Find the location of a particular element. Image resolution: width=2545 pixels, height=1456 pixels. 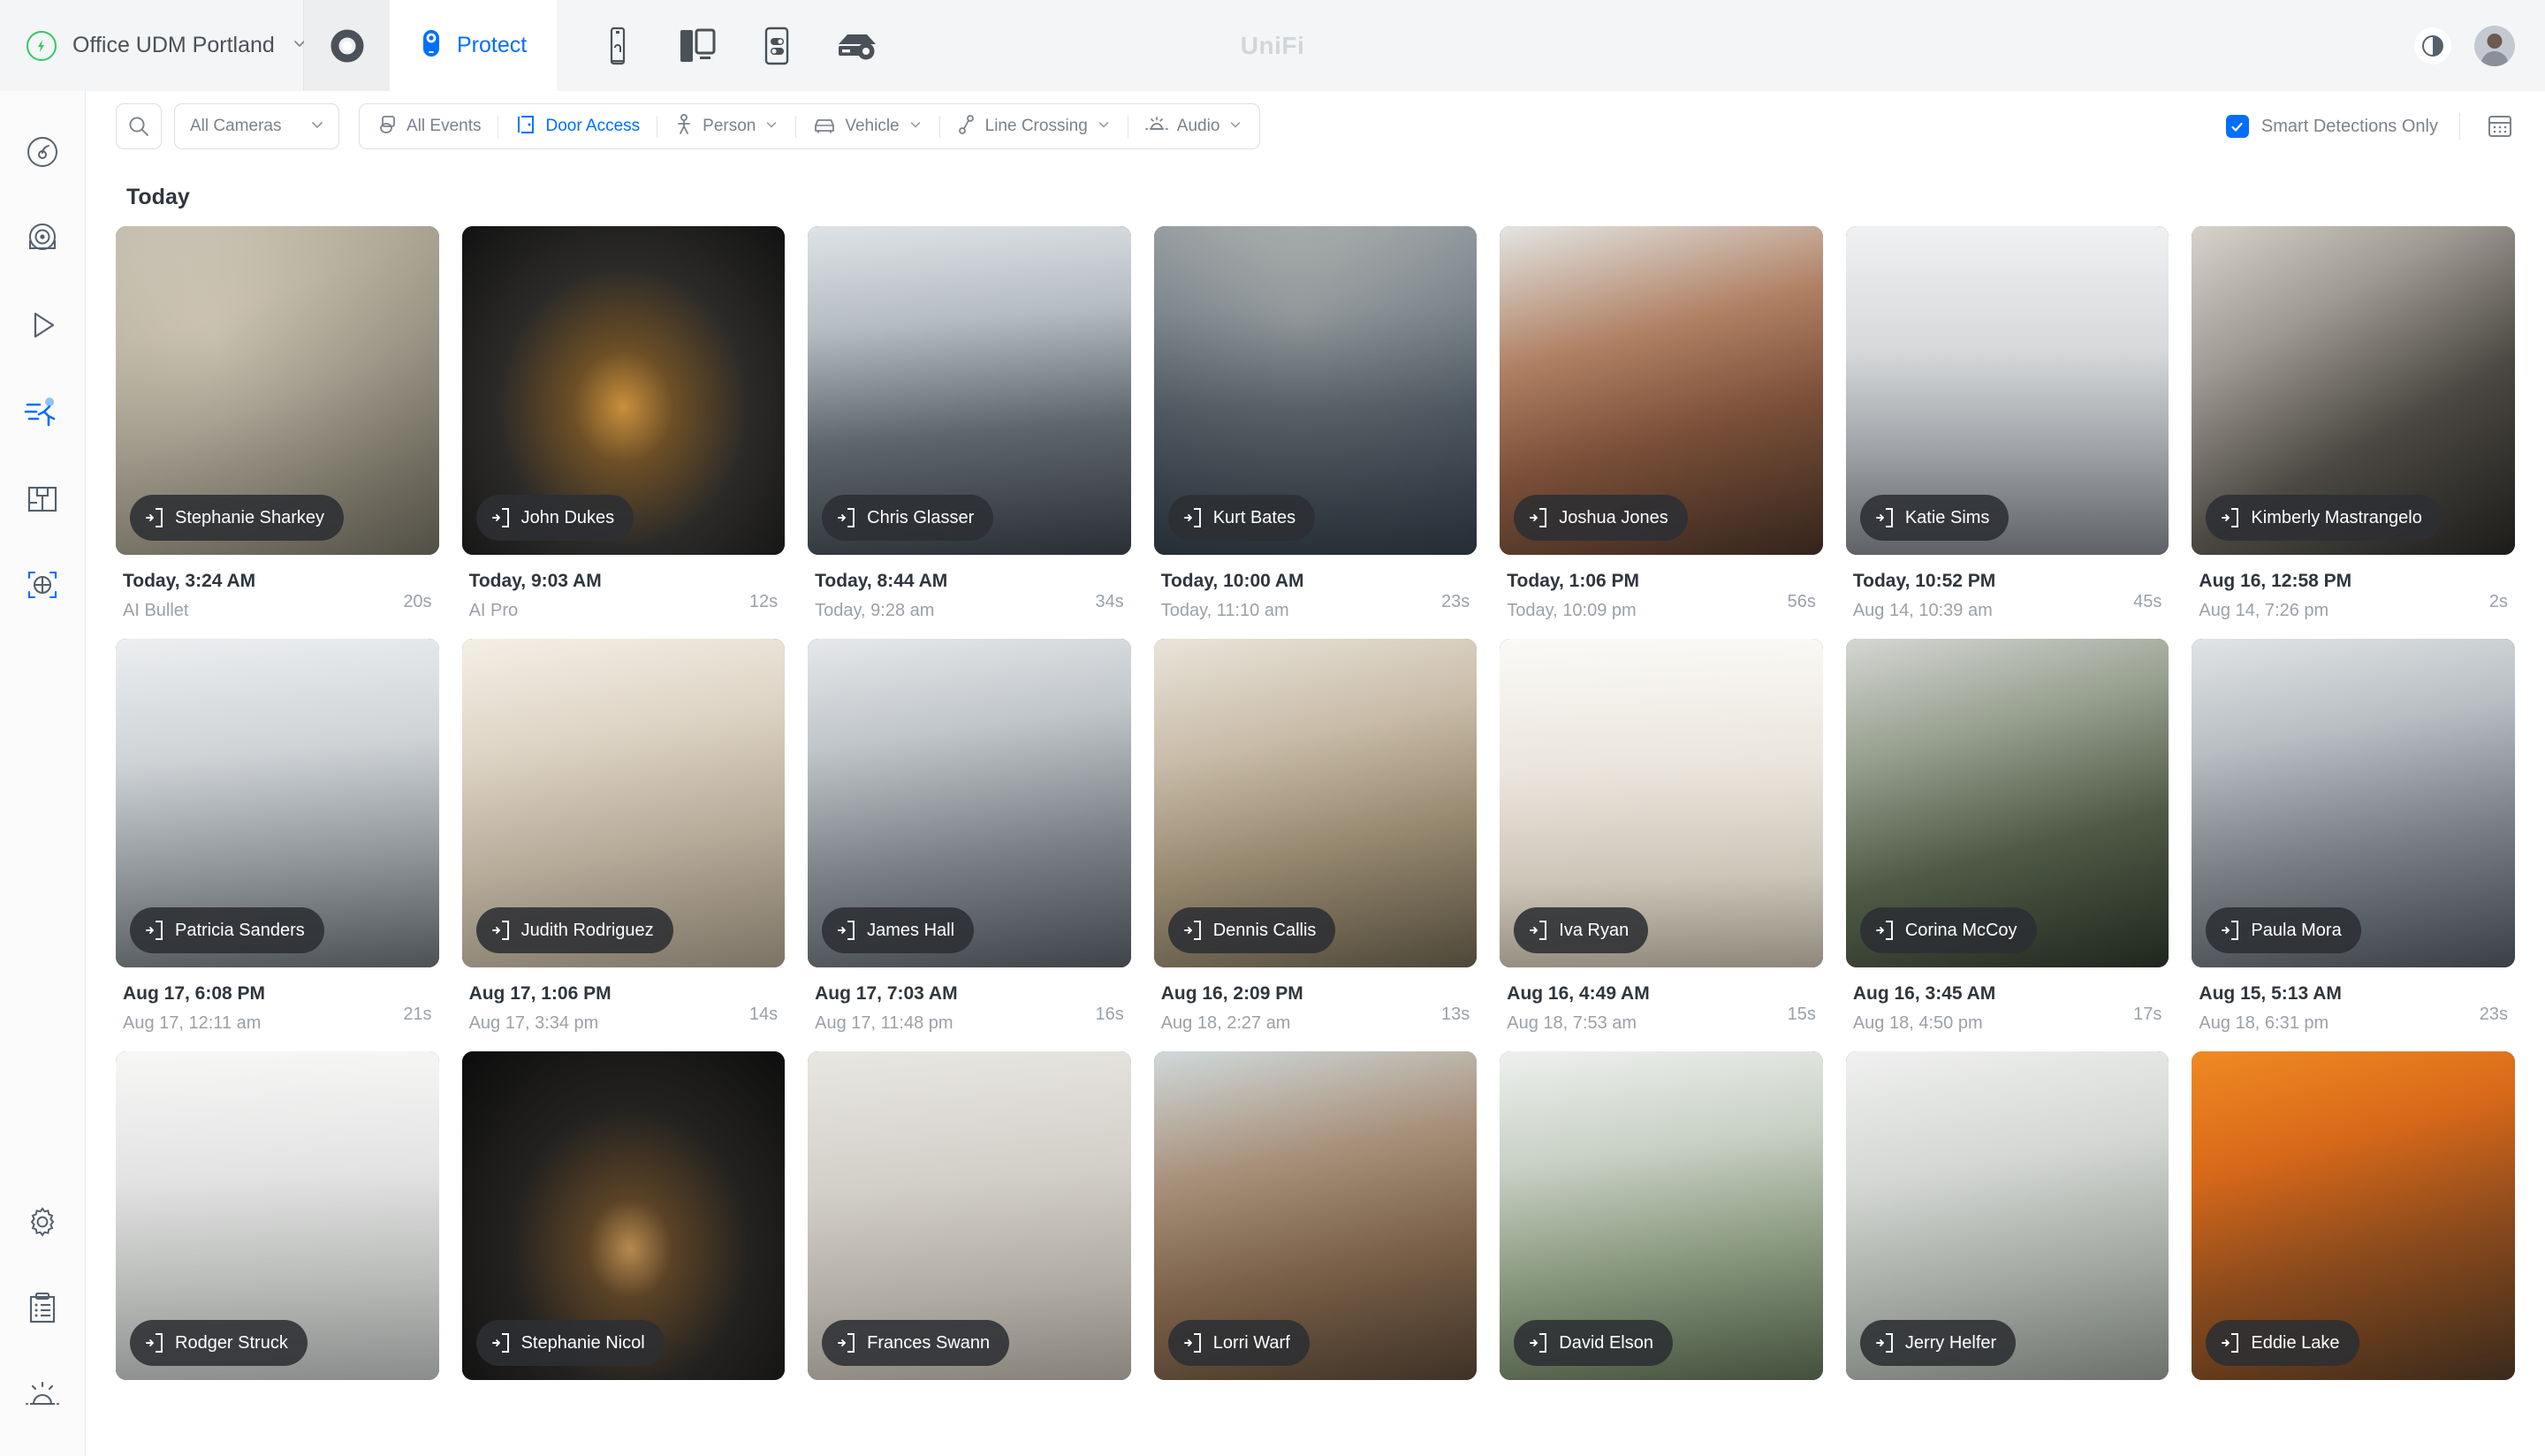

event-thumbnail: Iva Ryan is located at coordinates (1661, 803).